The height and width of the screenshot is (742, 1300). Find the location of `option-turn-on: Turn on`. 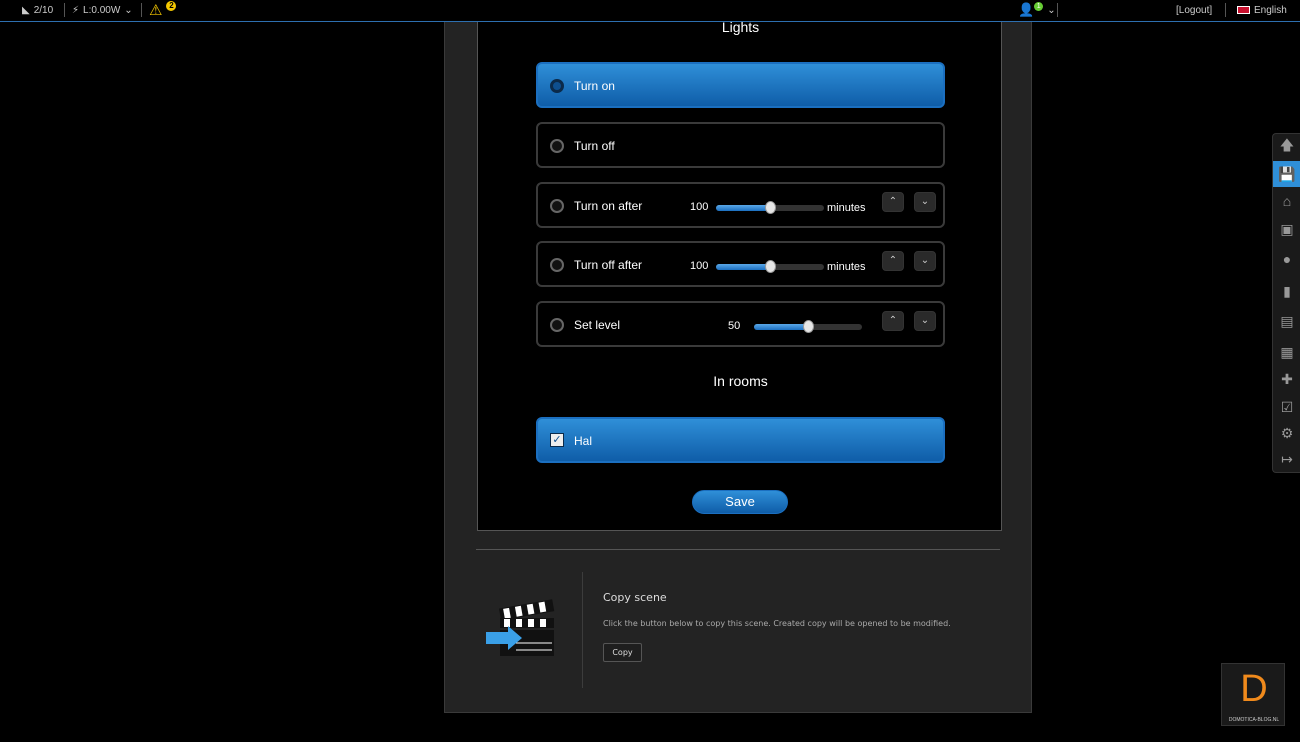

option-turn-on: Turn on is located at coordinates (740, 85).